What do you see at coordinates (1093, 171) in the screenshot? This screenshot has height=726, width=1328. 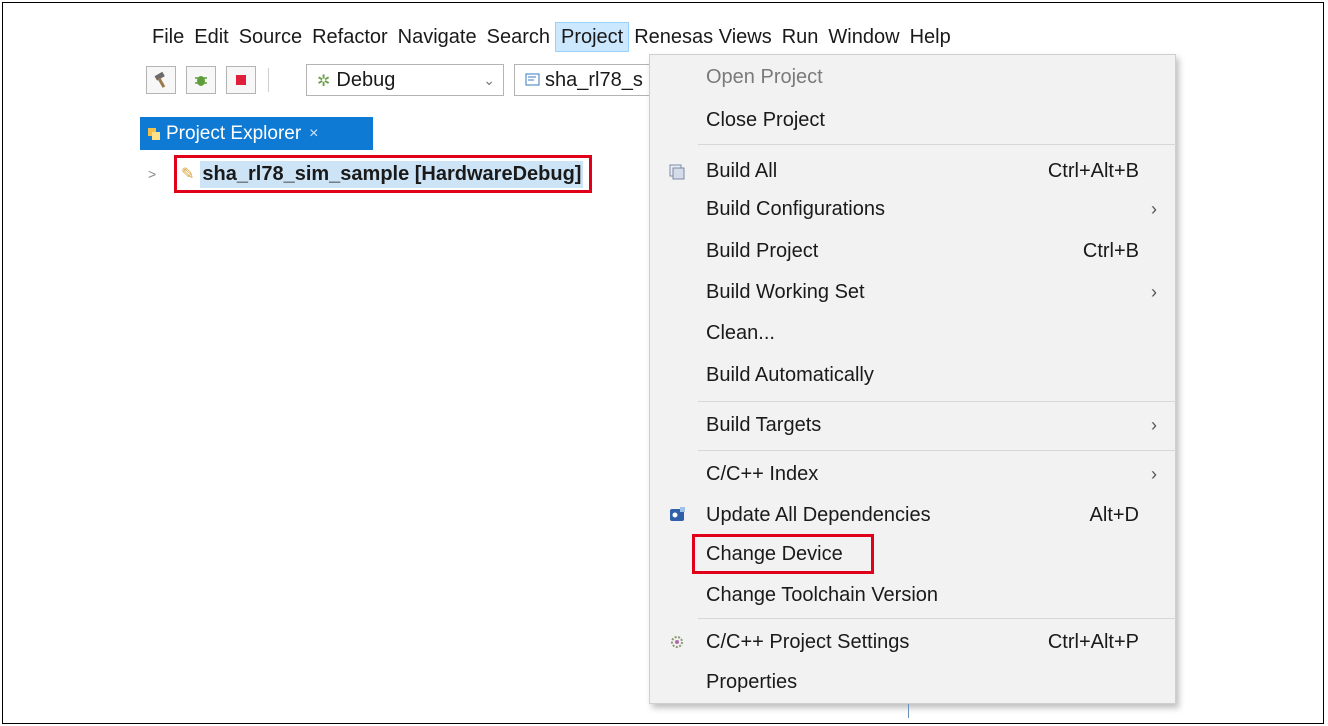 I see `menu-item-shortcut: Ctrl+Alt+B` at bounding box center [1093, 171].